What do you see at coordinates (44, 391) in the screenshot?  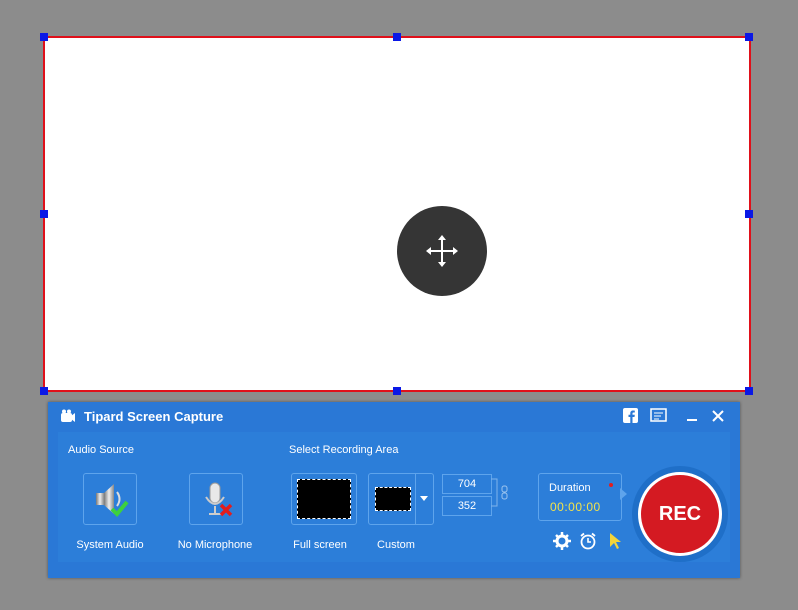 I see `resize-handle-bottom-left` at bounding box center [44, 391].